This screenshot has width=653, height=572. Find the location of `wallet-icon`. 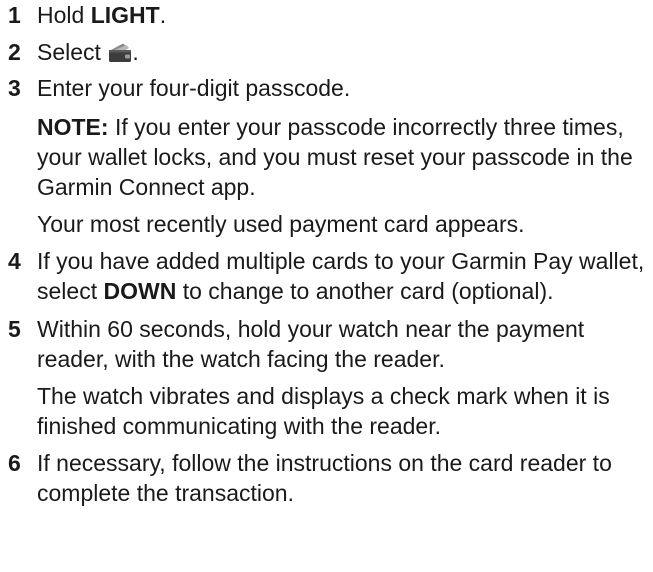

wallet-icon is located at coordinates (120, 52).